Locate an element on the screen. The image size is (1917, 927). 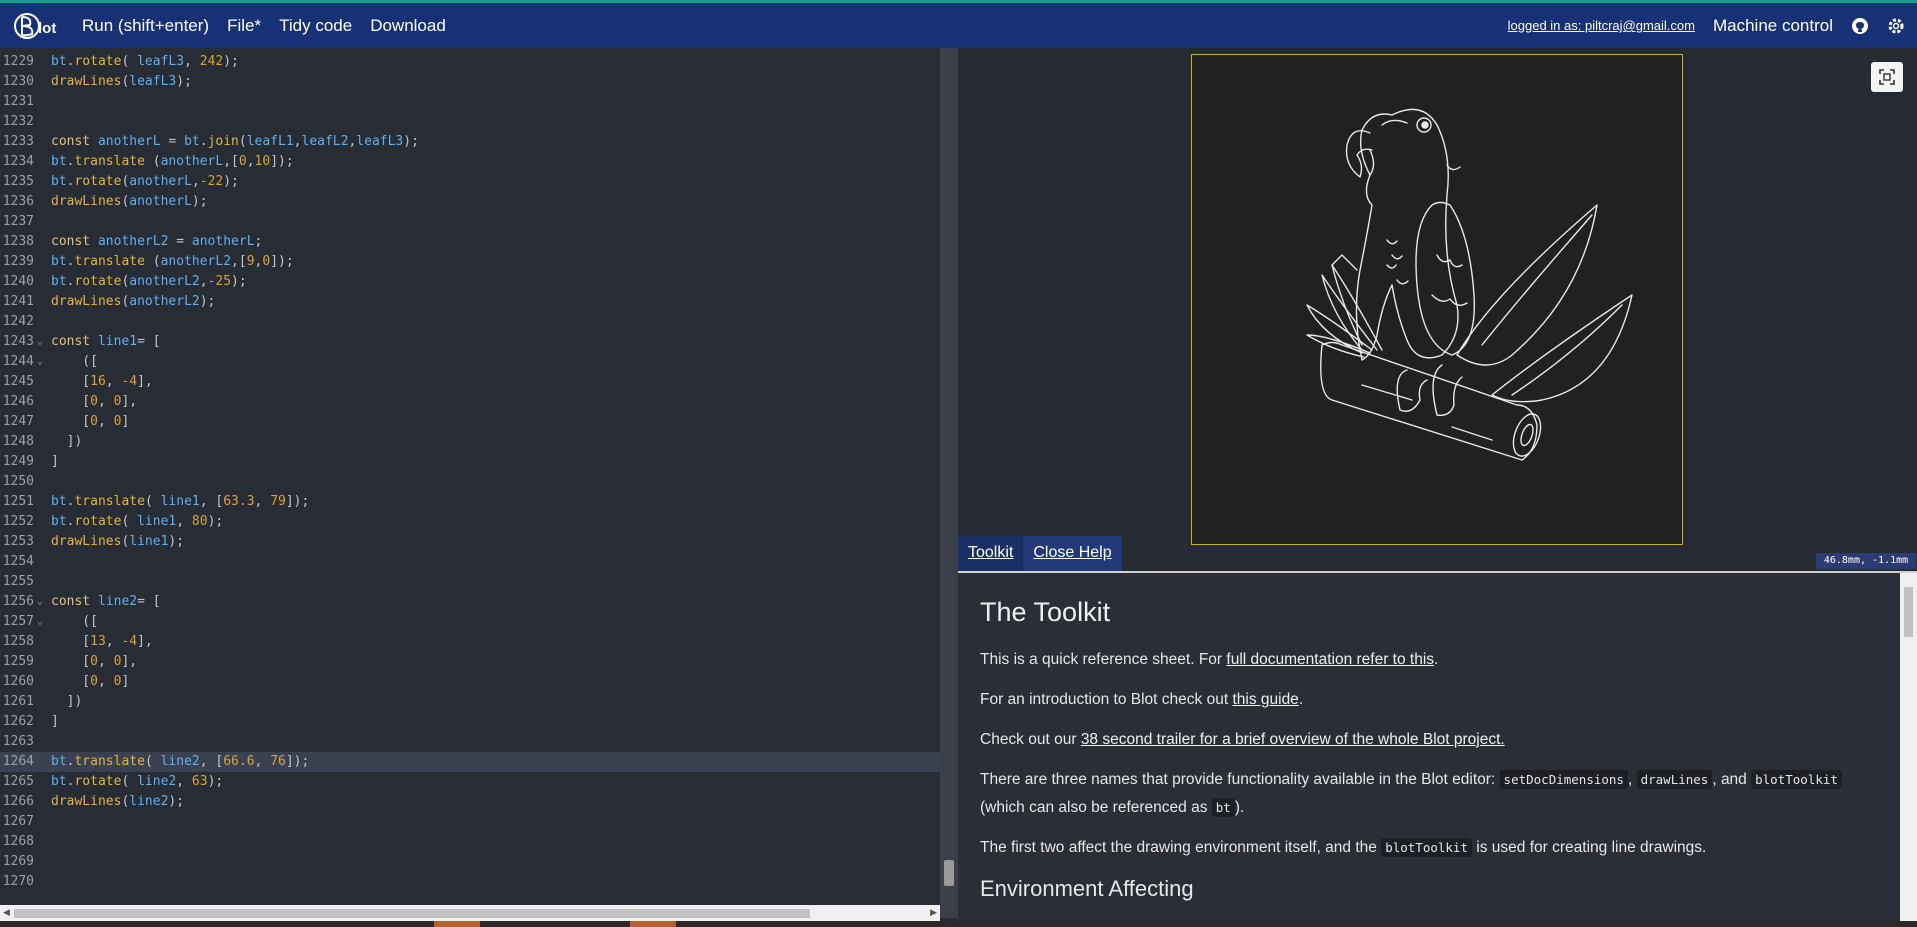
machine-control-button: Machine control is located at coordinates (1773, 26).